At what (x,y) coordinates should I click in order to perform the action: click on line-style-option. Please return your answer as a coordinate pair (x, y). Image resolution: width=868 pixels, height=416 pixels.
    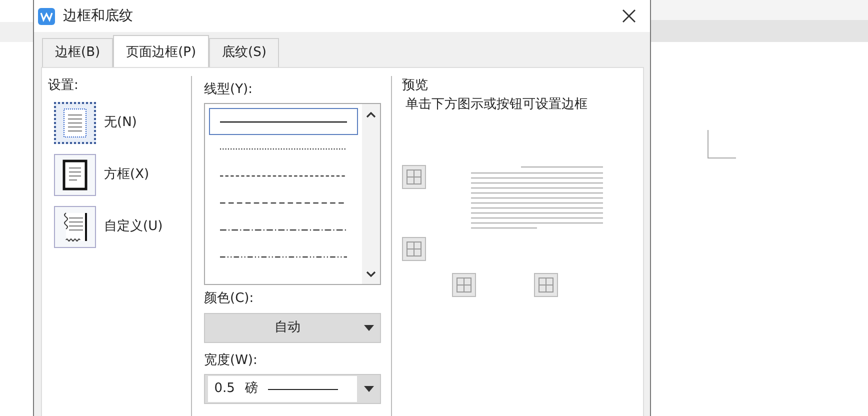
    Looking at the image, I should click on (283, 121).